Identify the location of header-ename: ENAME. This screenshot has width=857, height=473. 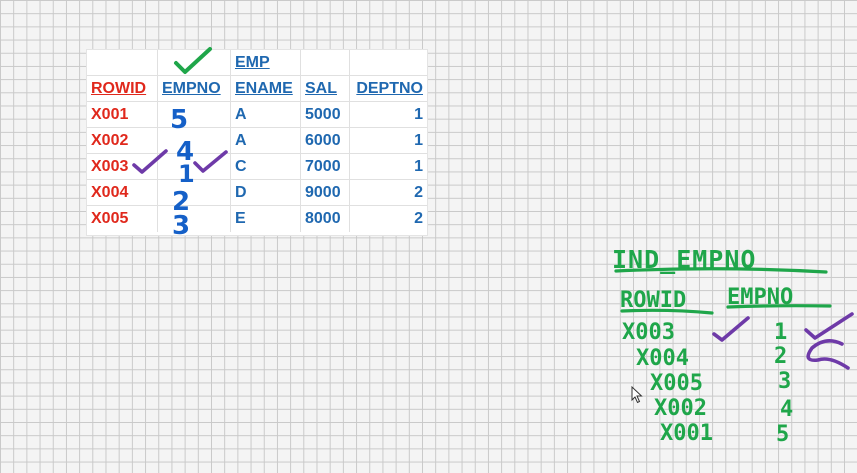
(266, 89).